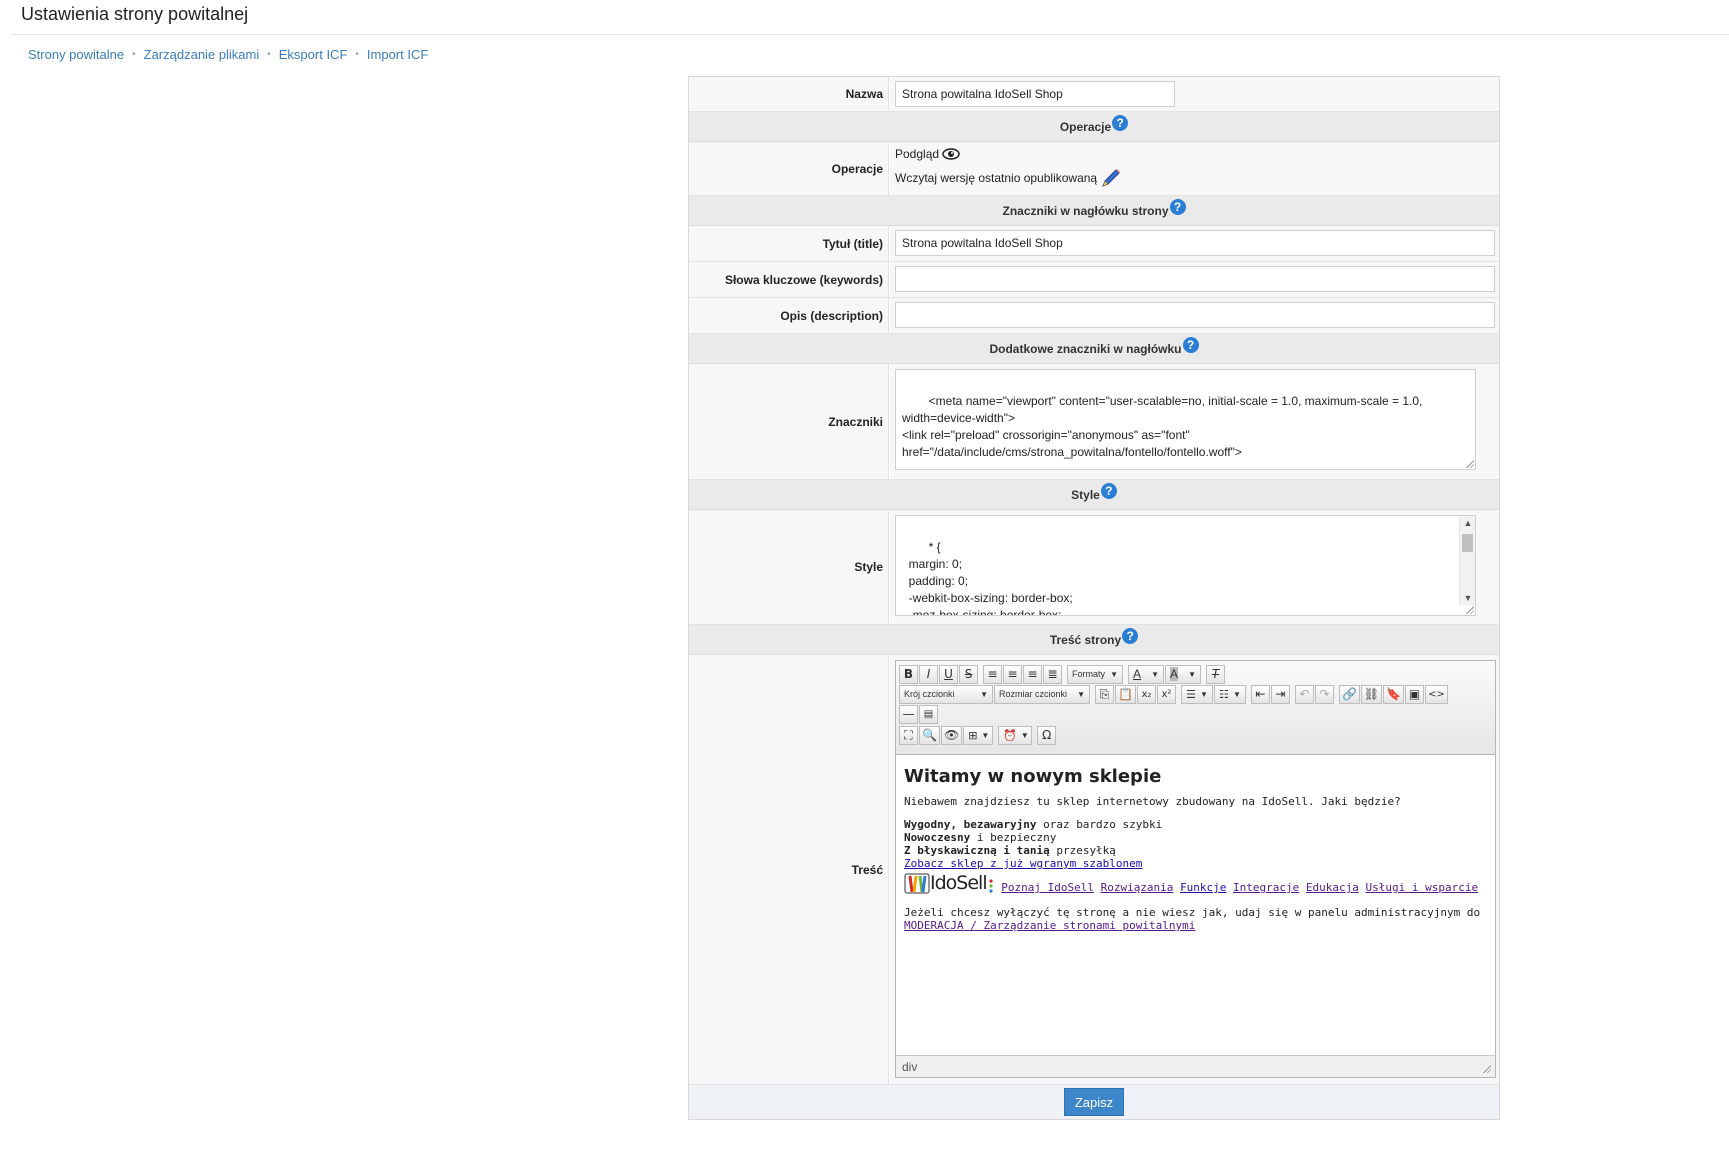 This screenshot has width=1729, height=1155. Describe the element at coordinates (789, 94) in the screenshot. I see `name-label: Nazwa` at that location.